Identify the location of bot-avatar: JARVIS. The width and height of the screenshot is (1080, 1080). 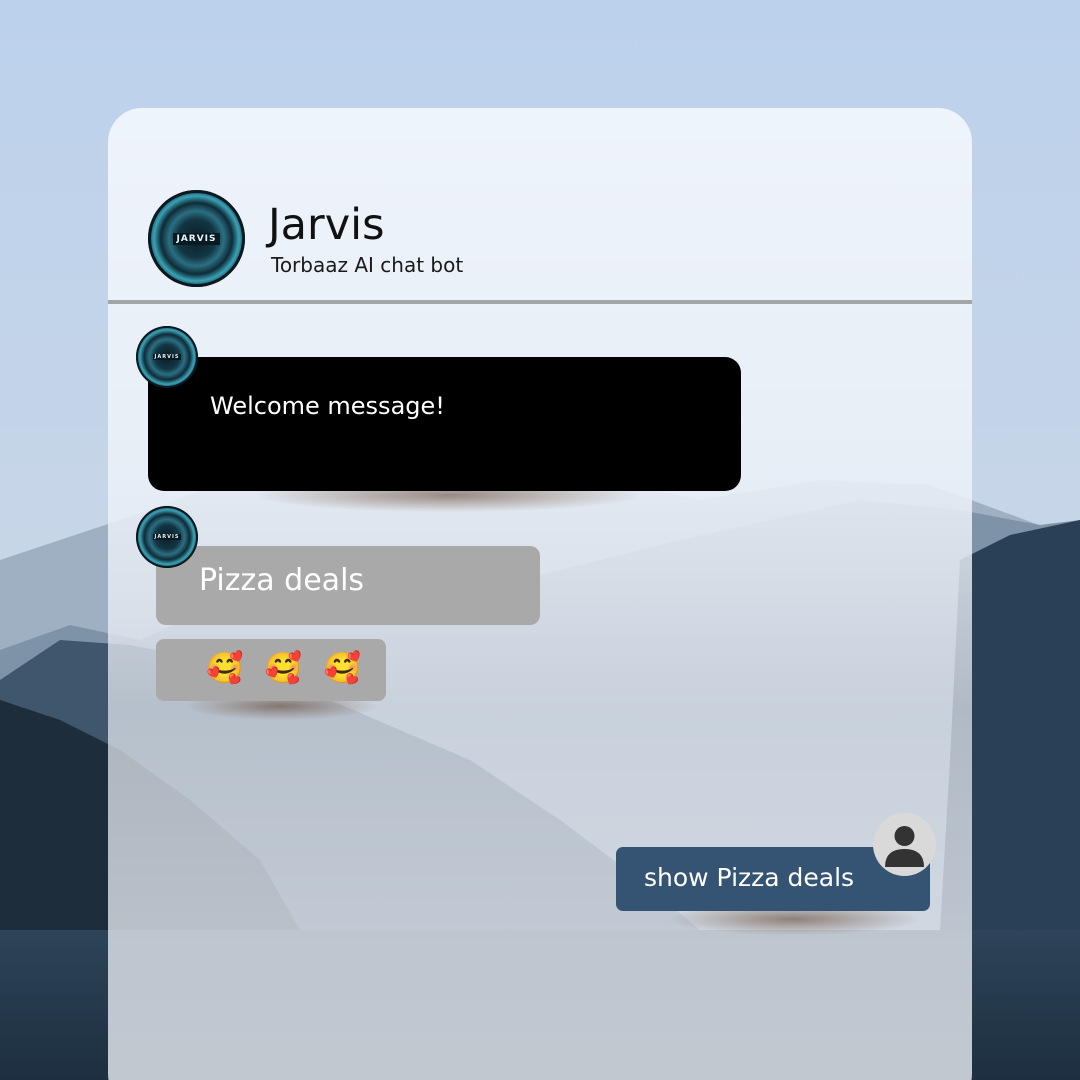
(196, 238).